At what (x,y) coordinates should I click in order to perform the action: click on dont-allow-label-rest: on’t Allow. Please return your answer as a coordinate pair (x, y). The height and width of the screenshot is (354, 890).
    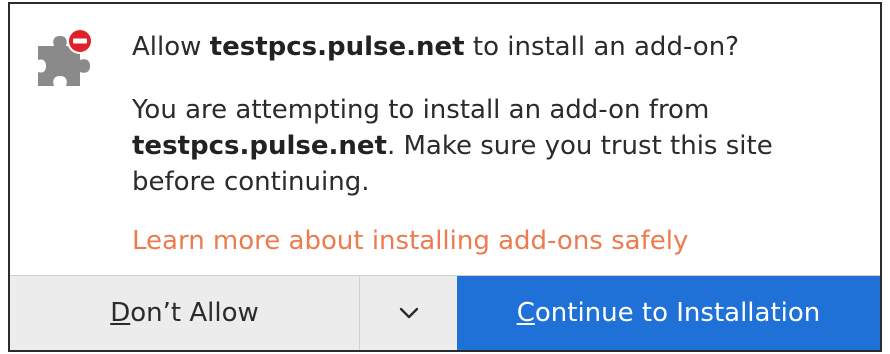
    Looking at the image, I should click on (194, 313).